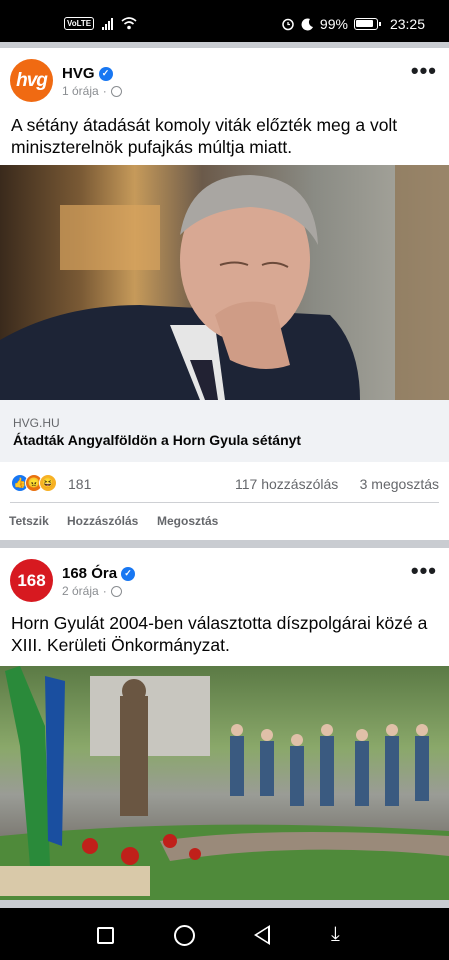 The image size is (449, 960). I want to click on signal-icon, so click(108, 23).